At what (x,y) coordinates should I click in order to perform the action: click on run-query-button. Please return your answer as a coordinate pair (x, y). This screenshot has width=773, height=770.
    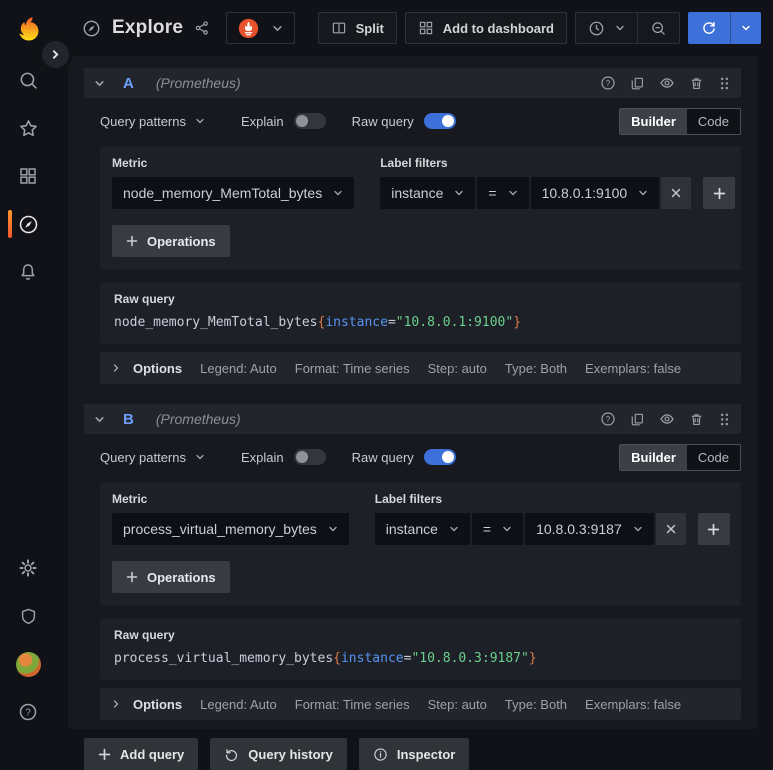
    Looking at the image, I should click on (709, 28).